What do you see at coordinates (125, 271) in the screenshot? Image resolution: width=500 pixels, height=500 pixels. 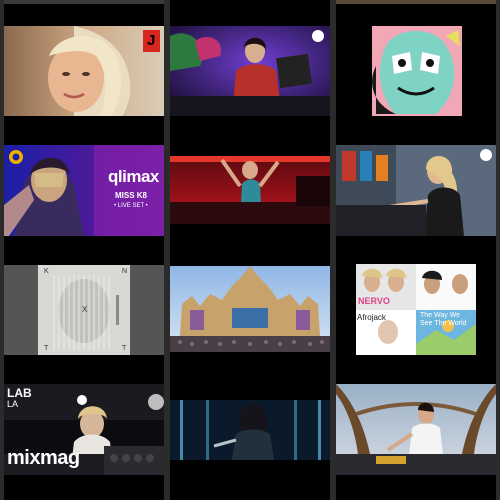 I see `kntt-letter: N` at bounding box center [125, 271].